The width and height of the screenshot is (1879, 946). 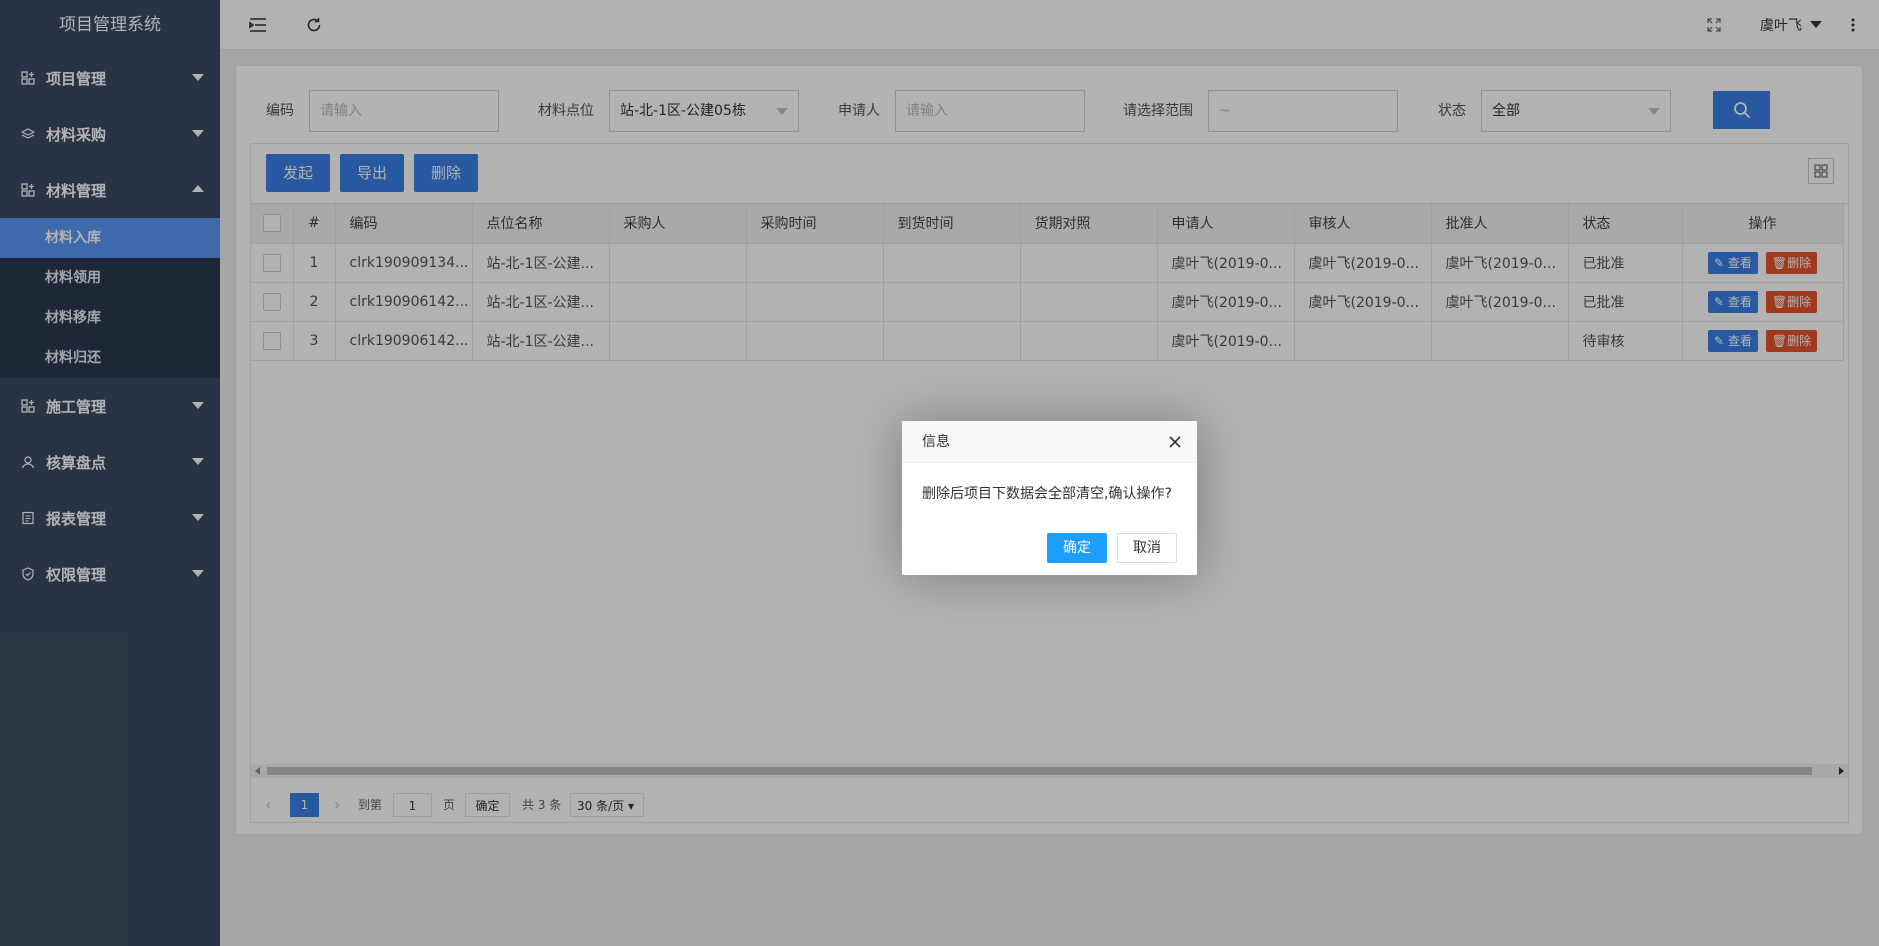 What do you see at coordinates (1049, 442) in the screenshot?
I see `dialog-title: 信息` at bounding box center [1049, 442].